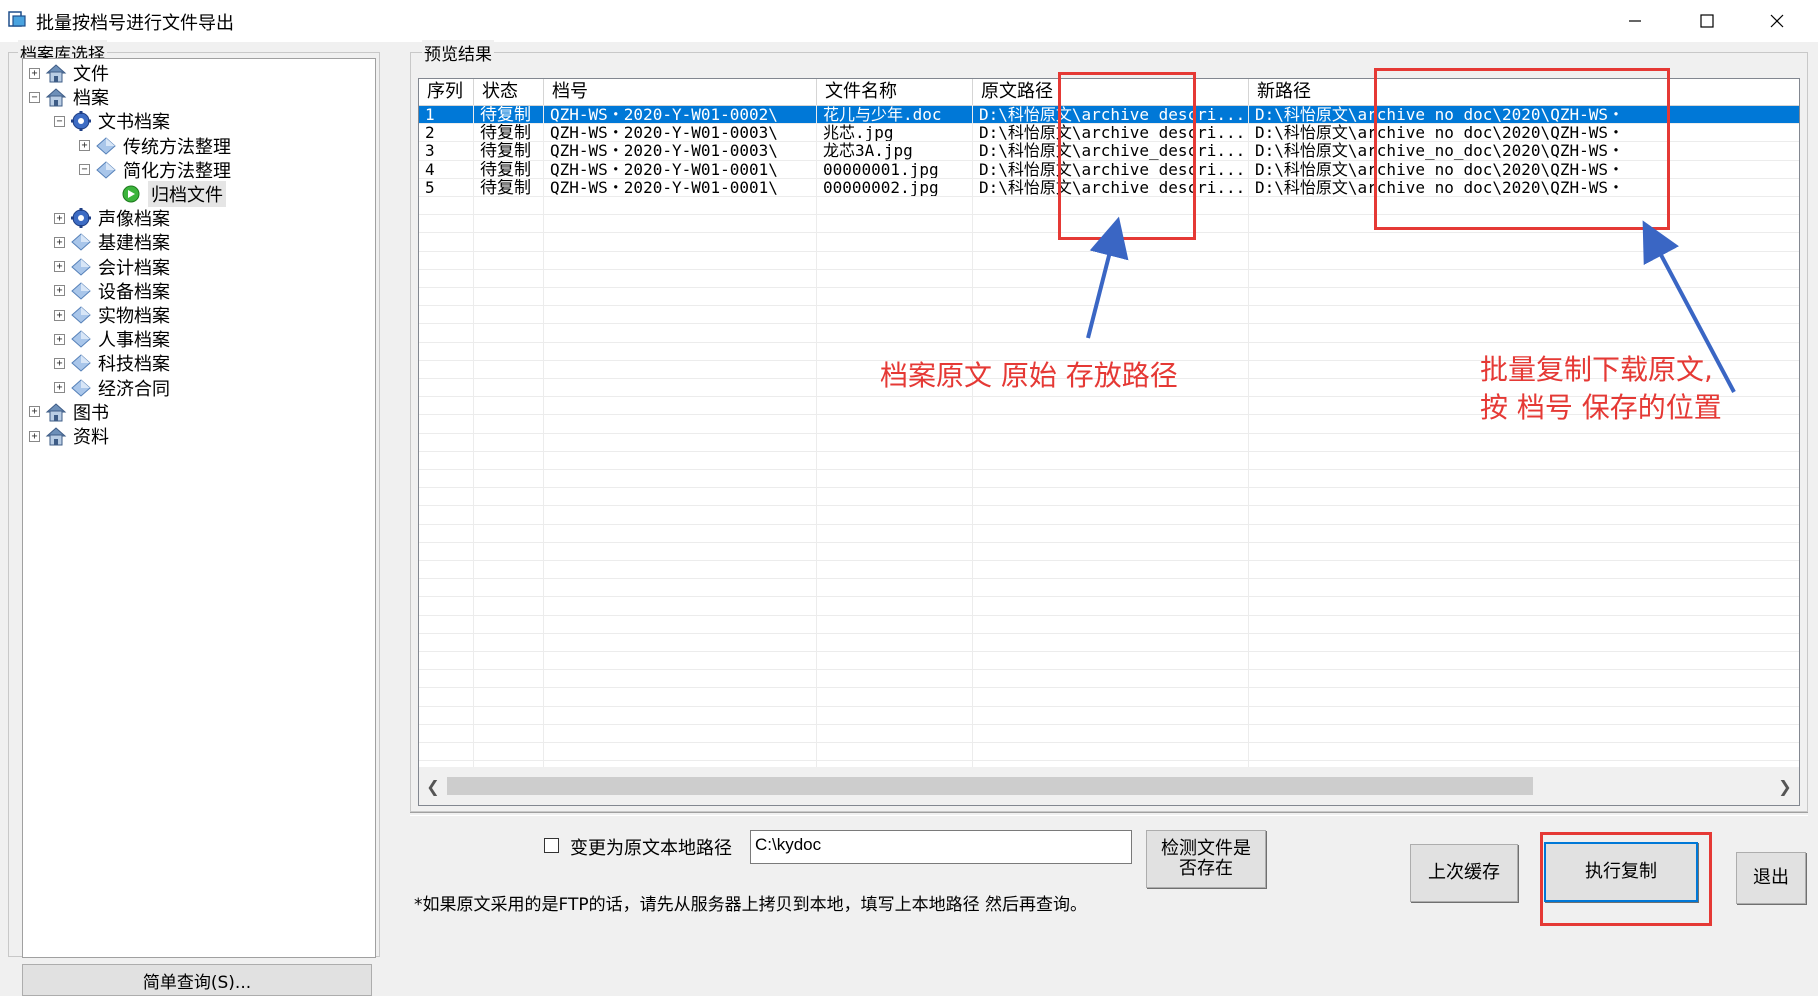  I want to click on original-path-highlight, so click(1127, 156).